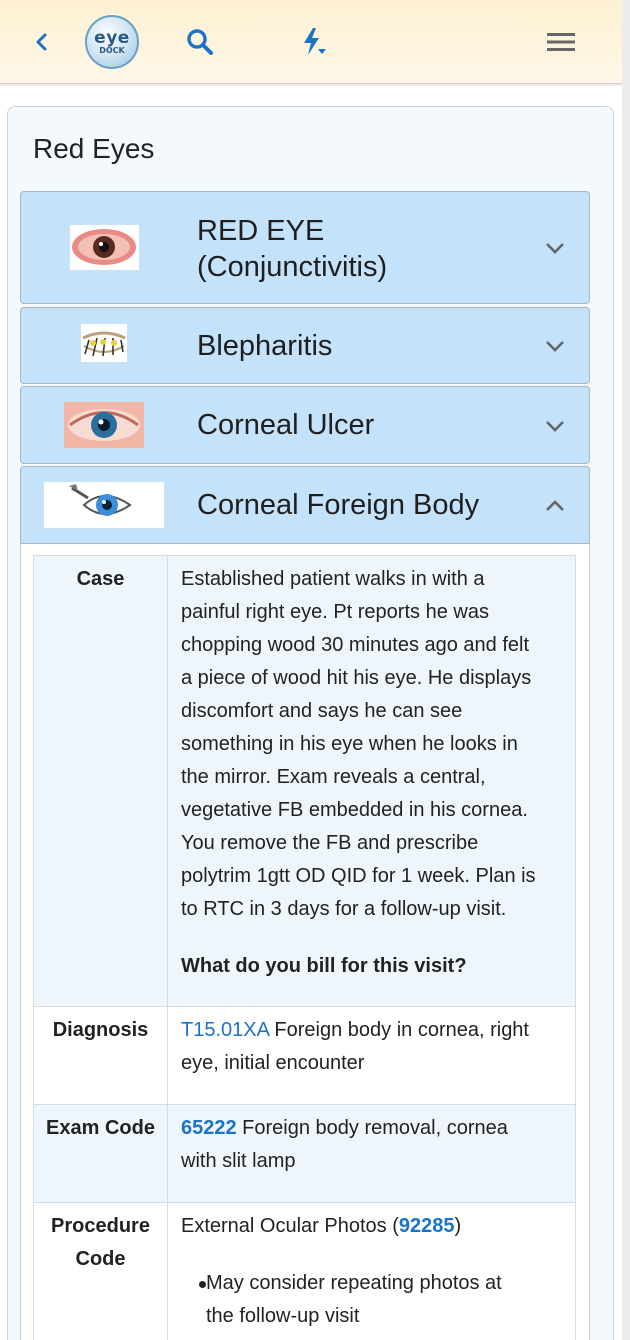 The width and height of the screenshot is (630, 1340). I want to click on exam-description: with slit lamp, so click(238, 1161).